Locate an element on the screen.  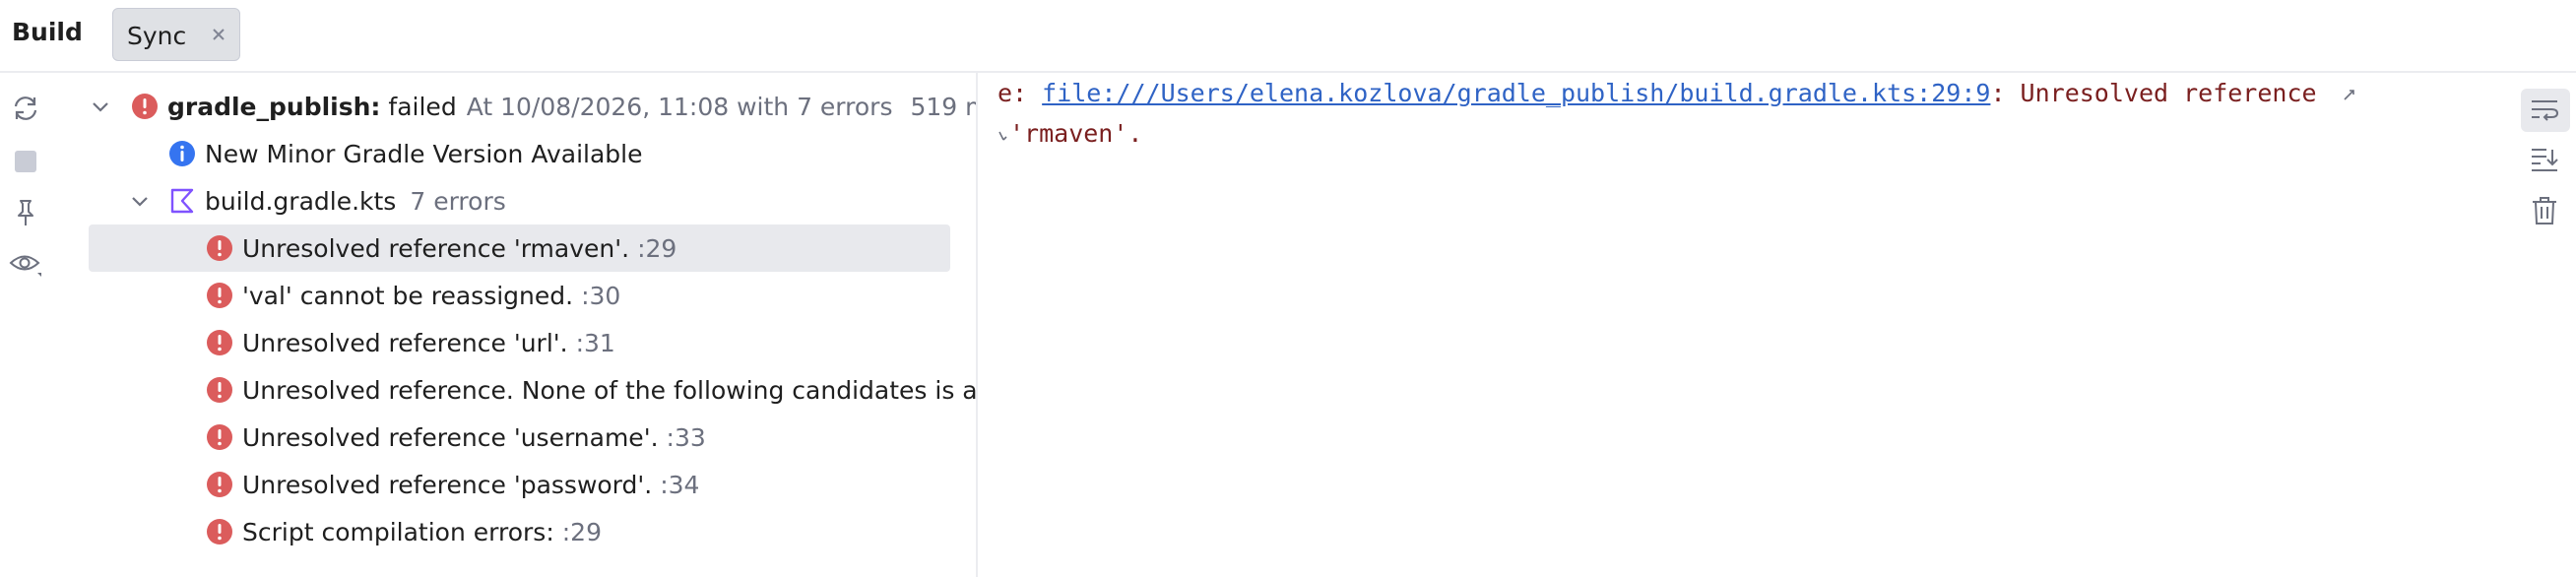
error-line: :33 is located at coordinates (686, 437).